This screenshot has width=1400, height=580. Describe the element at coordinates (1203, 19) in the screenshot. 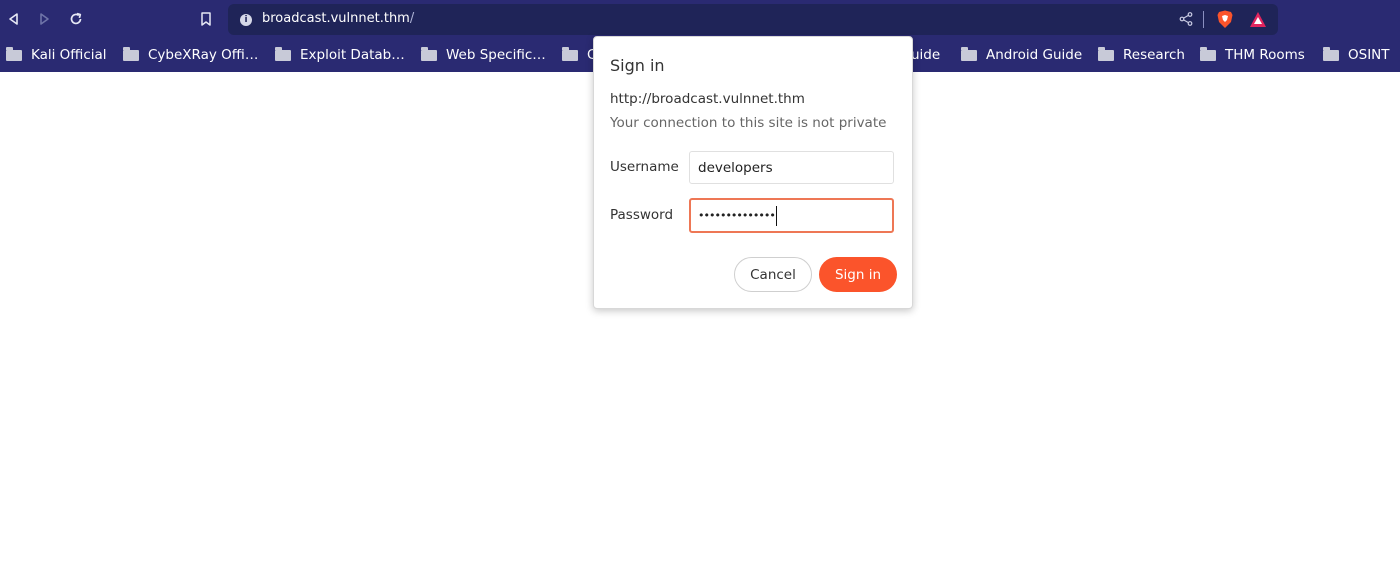

I see `urlbar-divider` at that location.